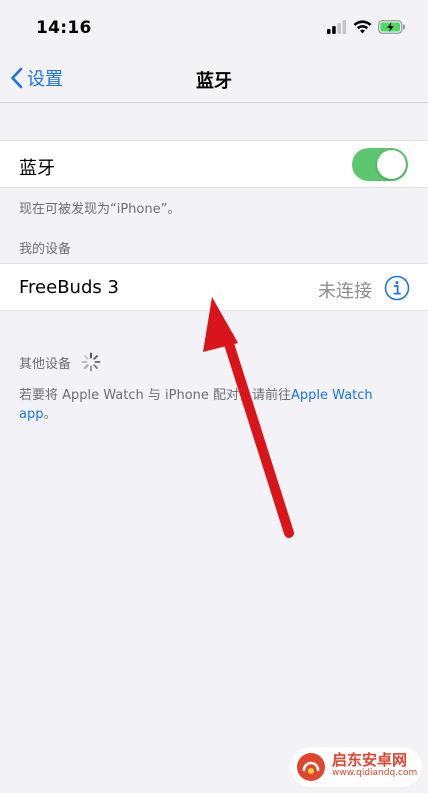 The image size is (428, 793). What do you see at coordinates (214, 29) in the screenshot?
I see `status-bar: 14:16` at bounding box center [214, 29].